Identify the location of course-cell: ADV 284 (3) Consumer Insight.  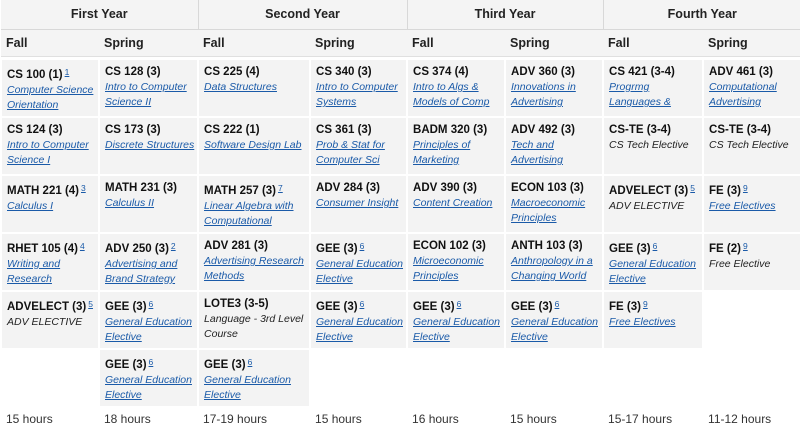
(359, 204).